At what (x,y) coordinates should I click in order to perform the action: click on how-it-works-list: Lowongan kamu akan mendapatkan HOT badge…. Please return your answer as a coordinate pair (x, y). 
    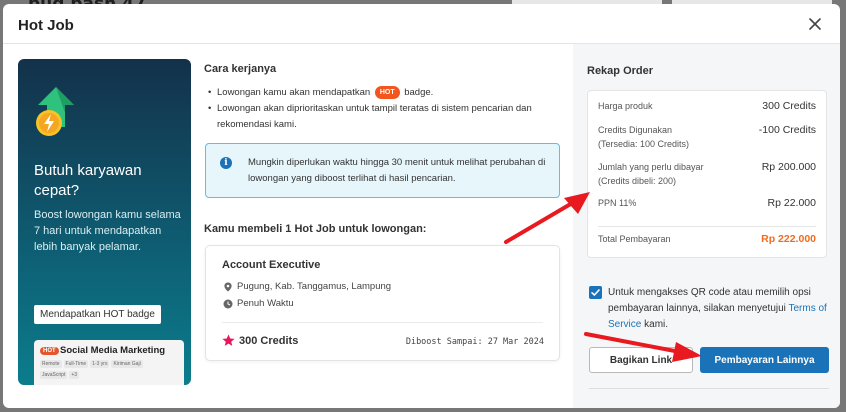
    Looking at the image, I should click on (383, 109).